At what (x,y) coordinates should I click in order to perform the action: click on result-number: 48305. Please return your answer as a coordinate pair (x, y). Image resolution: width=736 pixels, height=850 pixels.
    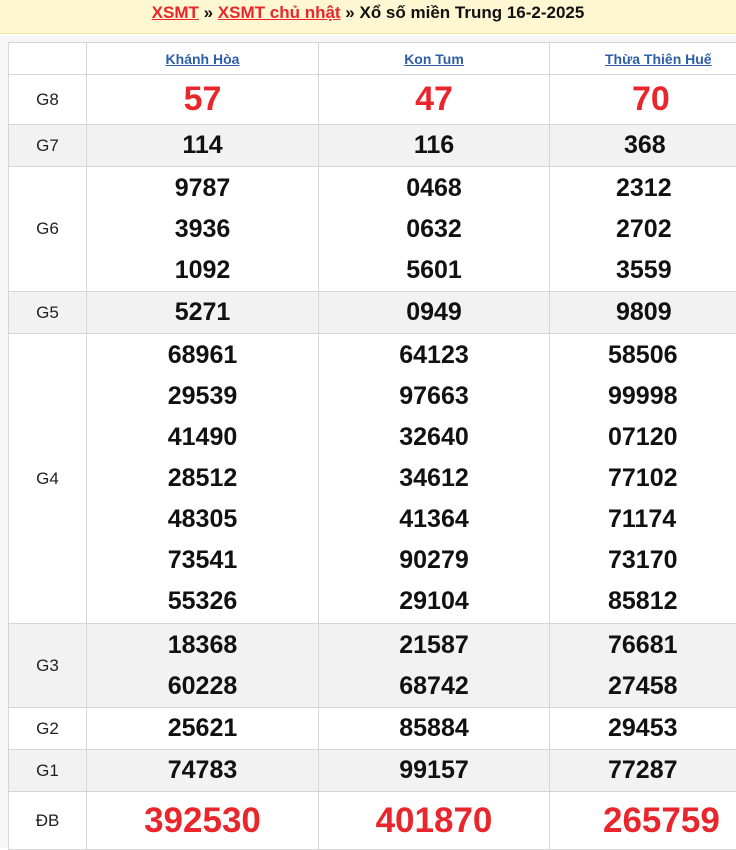
    Looking at the image, I should click on (203, 519).